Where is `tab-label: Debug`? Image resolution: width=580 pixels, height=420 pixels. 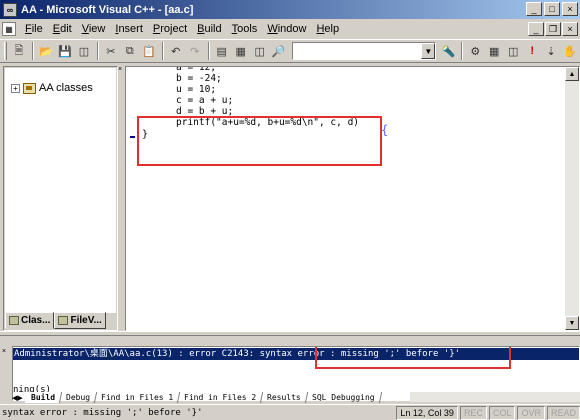
tab-label: Debug is located at coordinates (77, 397).